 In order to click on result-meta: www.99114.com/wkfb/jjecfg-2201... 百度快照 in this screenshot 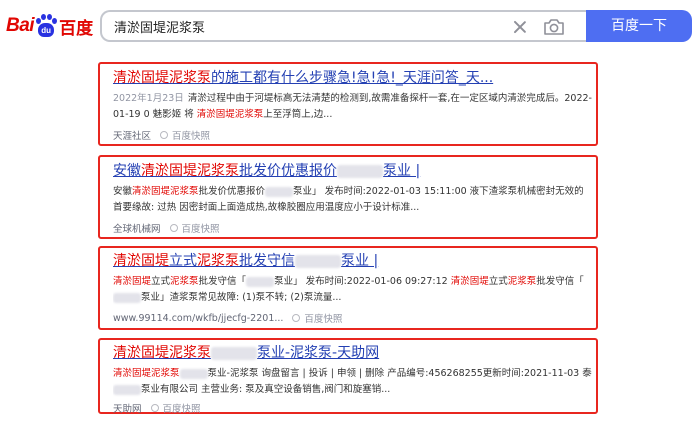, I will do `click(353, 318)`.